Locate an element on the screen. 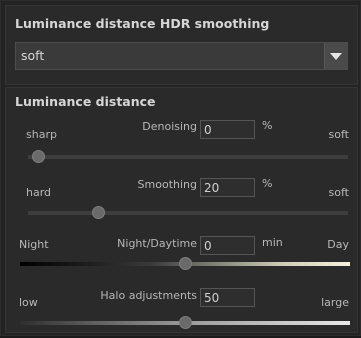 The width and height of the screenshot is (361, 338). smoothing-slider-track is located at coordinates (188, 213).